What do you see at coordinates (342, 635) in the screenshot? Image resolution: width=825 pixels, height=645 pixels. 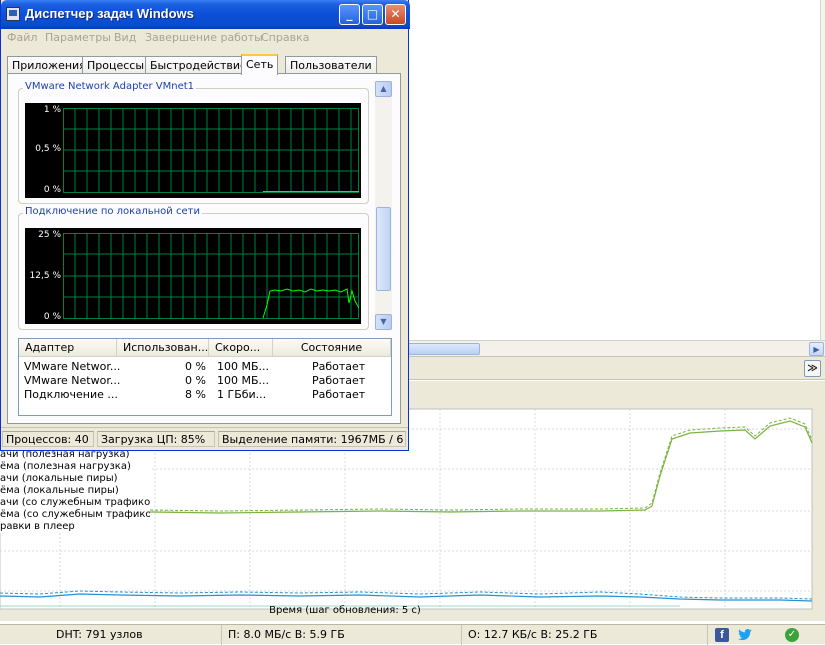 I see `download-status: П: 8.0 МБ/с В: 5.9 ГБ` at bounding box center [342, 635].